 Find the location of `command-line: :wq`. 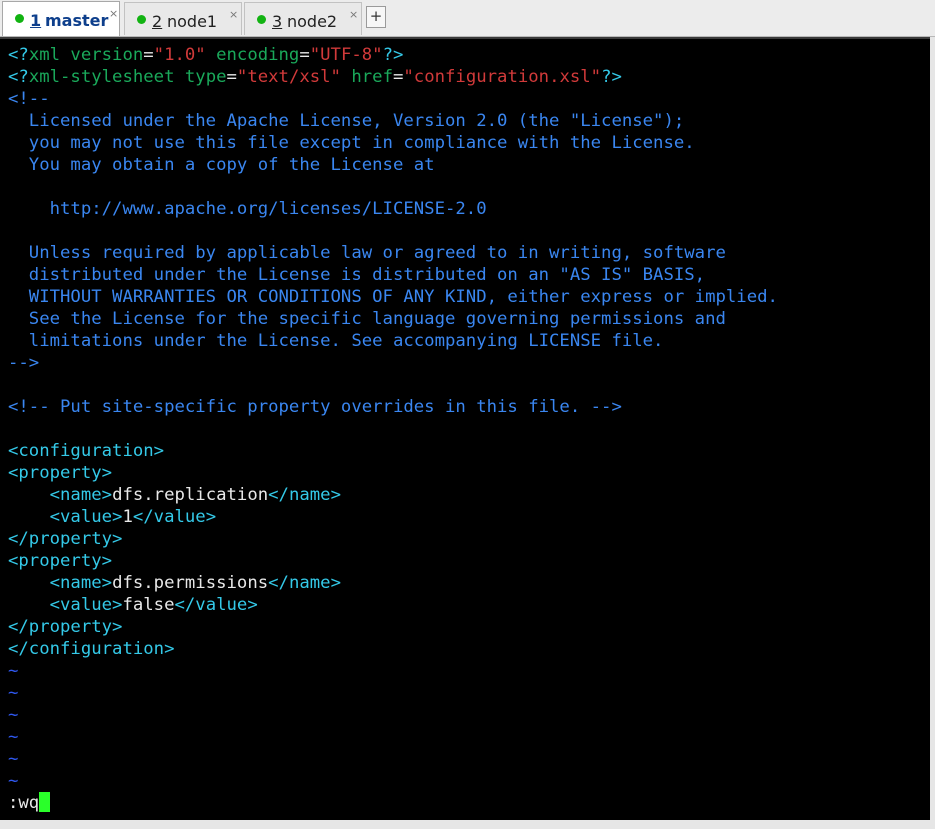

command-line: :wq is located at coordinates (29, 803).